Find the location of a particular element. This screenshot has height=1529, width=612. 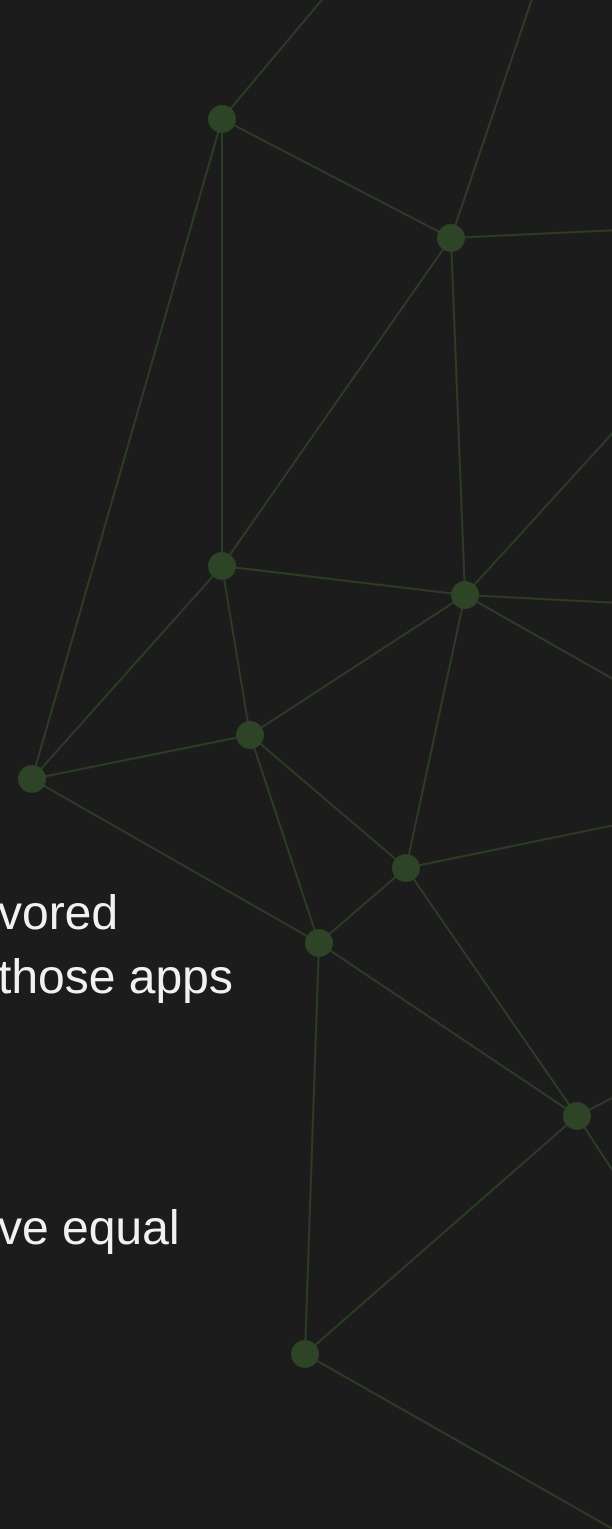

text-line: those apps is located at coordinates (116, 977).